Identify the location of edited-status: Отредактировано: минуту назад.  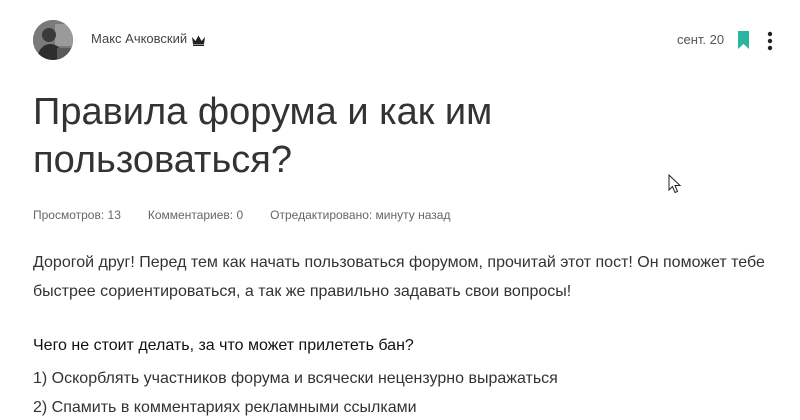
(360, 215).